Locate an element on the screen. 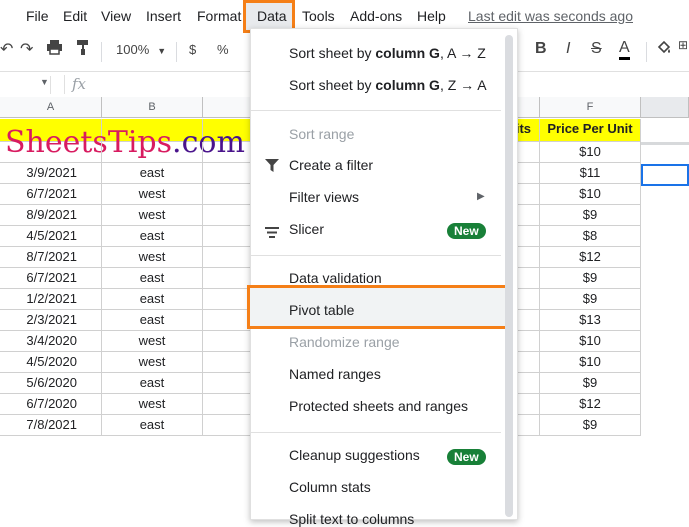  print-icon is located at coordinates (54, 49).